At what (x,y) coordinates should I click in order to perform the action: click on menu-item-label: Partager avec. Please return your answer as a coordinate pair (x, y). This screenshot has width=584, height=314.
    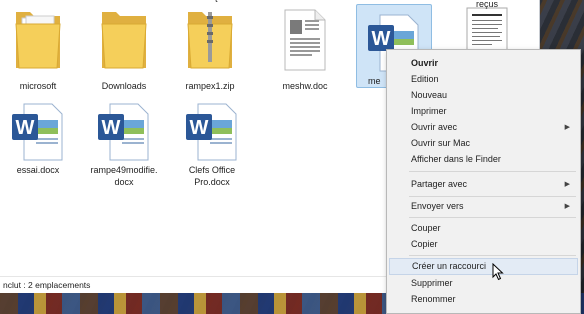
    Looking at the image, I should click on (439, 184).